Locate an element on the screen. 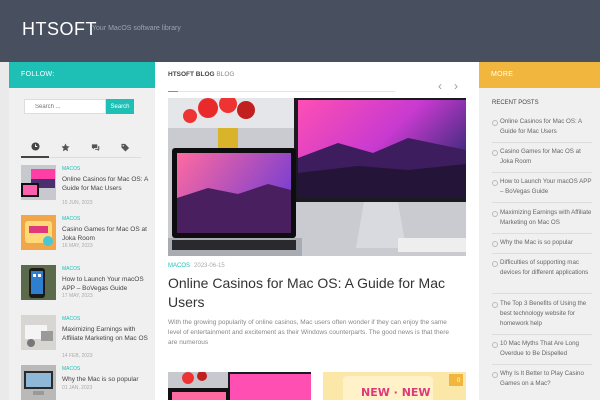 This screenshot has height=400, width=600. star-icon is located at coordinates (65, 146).